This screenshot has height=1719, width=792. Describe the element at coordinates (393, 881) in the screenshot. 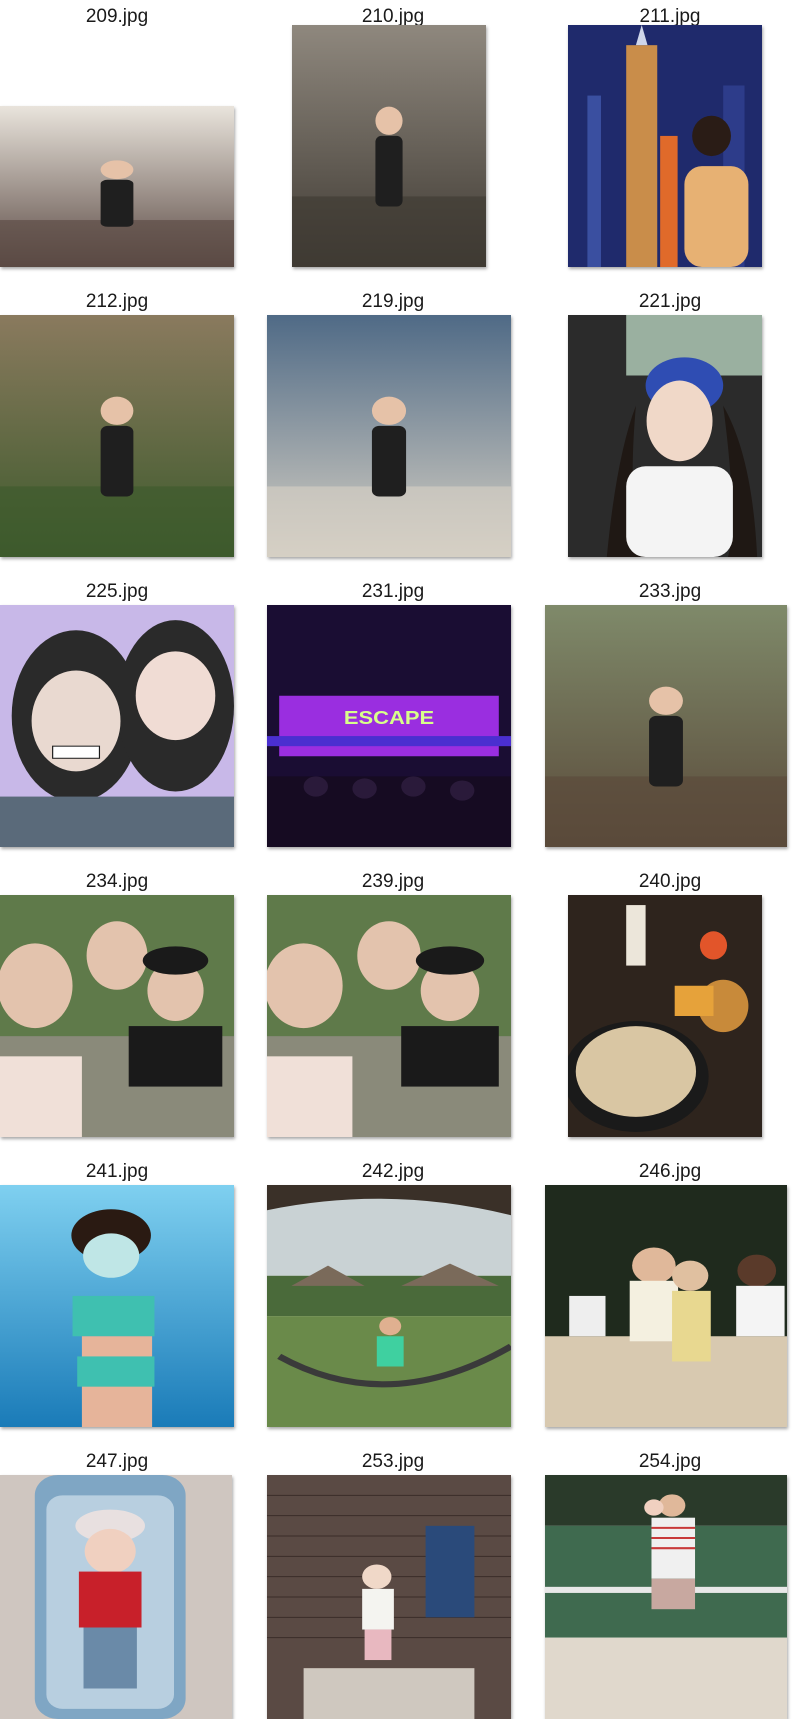

I see `file-name-label: 239.jpg` at that location.